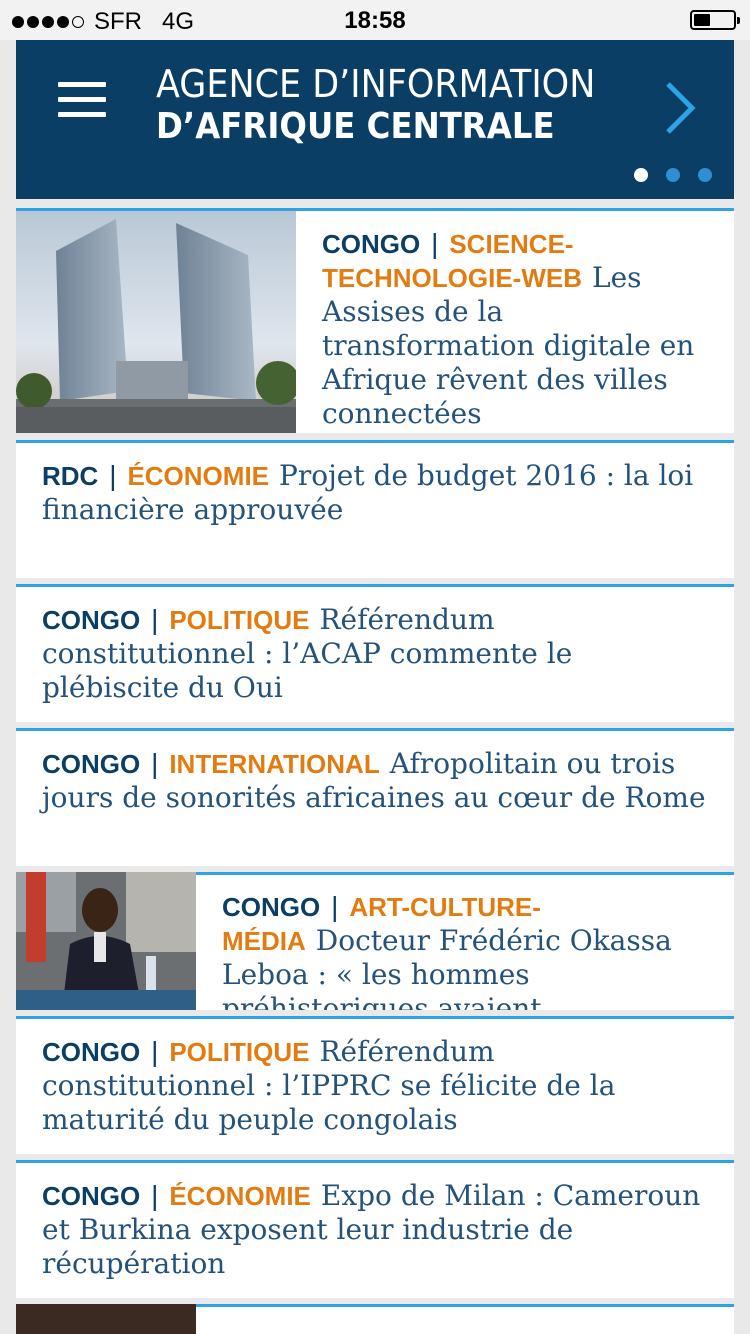  I want to click on app-header: AGENCE D’INFORMATION D’AFRIQUE CENTRALE, so click(375, 119).